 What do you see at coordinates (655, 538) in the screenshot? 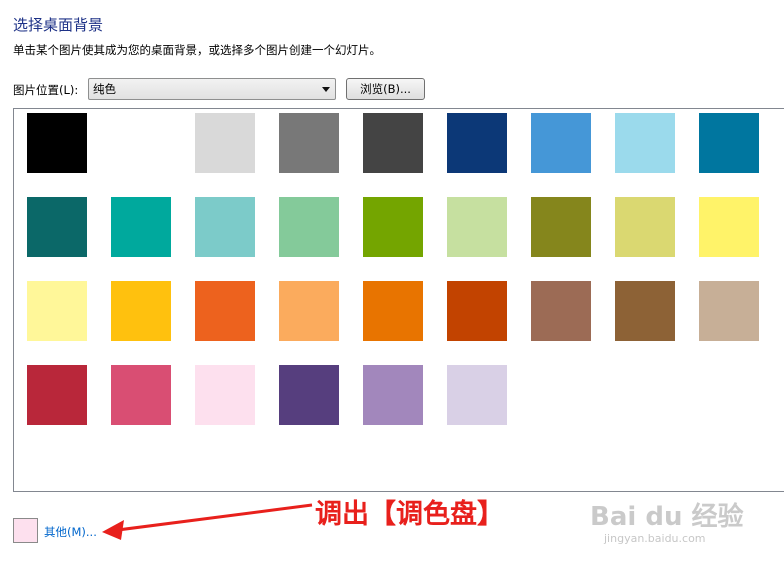
I see `watermark-url: jingyan.baidu.com` at bounding box center [655, 538].